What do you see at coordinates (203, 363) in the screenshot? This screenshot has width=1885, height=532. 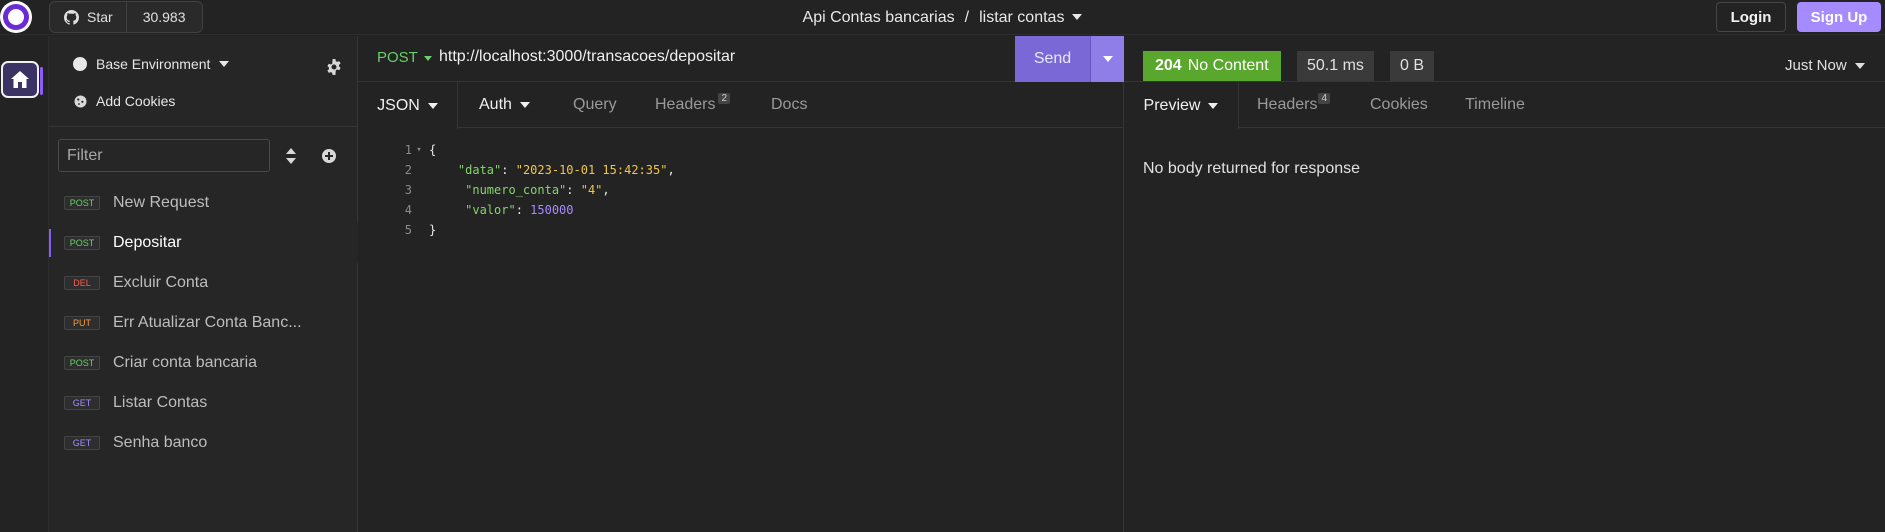 I see `request-item-criar-conta: POST Criar conta bancaria` at bounding box center [203, 363].